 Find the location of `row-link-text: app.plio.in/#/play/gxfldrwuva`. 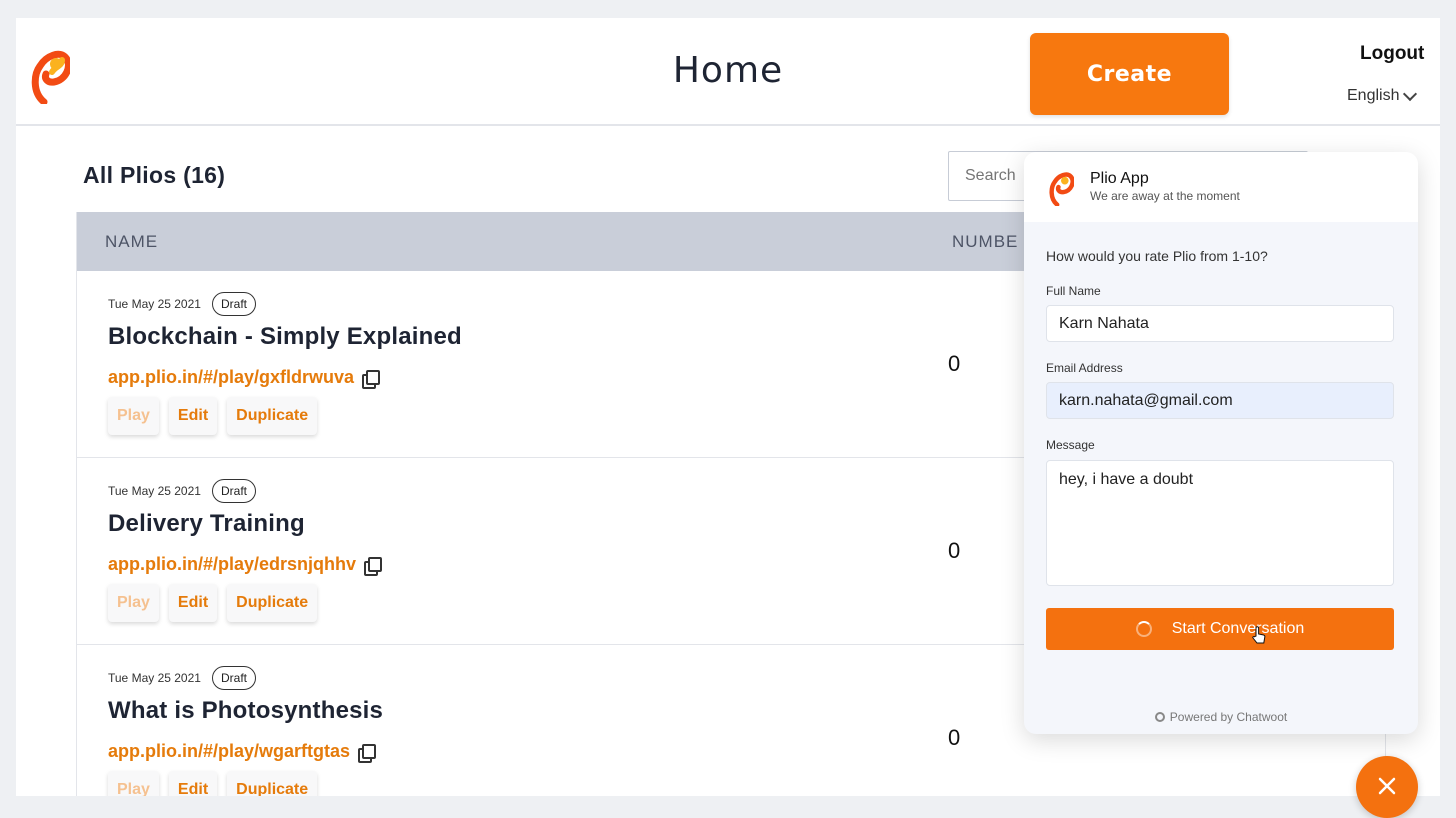

row-link-text: app.plio.in/#/play/gxfldrwuva is located at coordinates (231, 377).